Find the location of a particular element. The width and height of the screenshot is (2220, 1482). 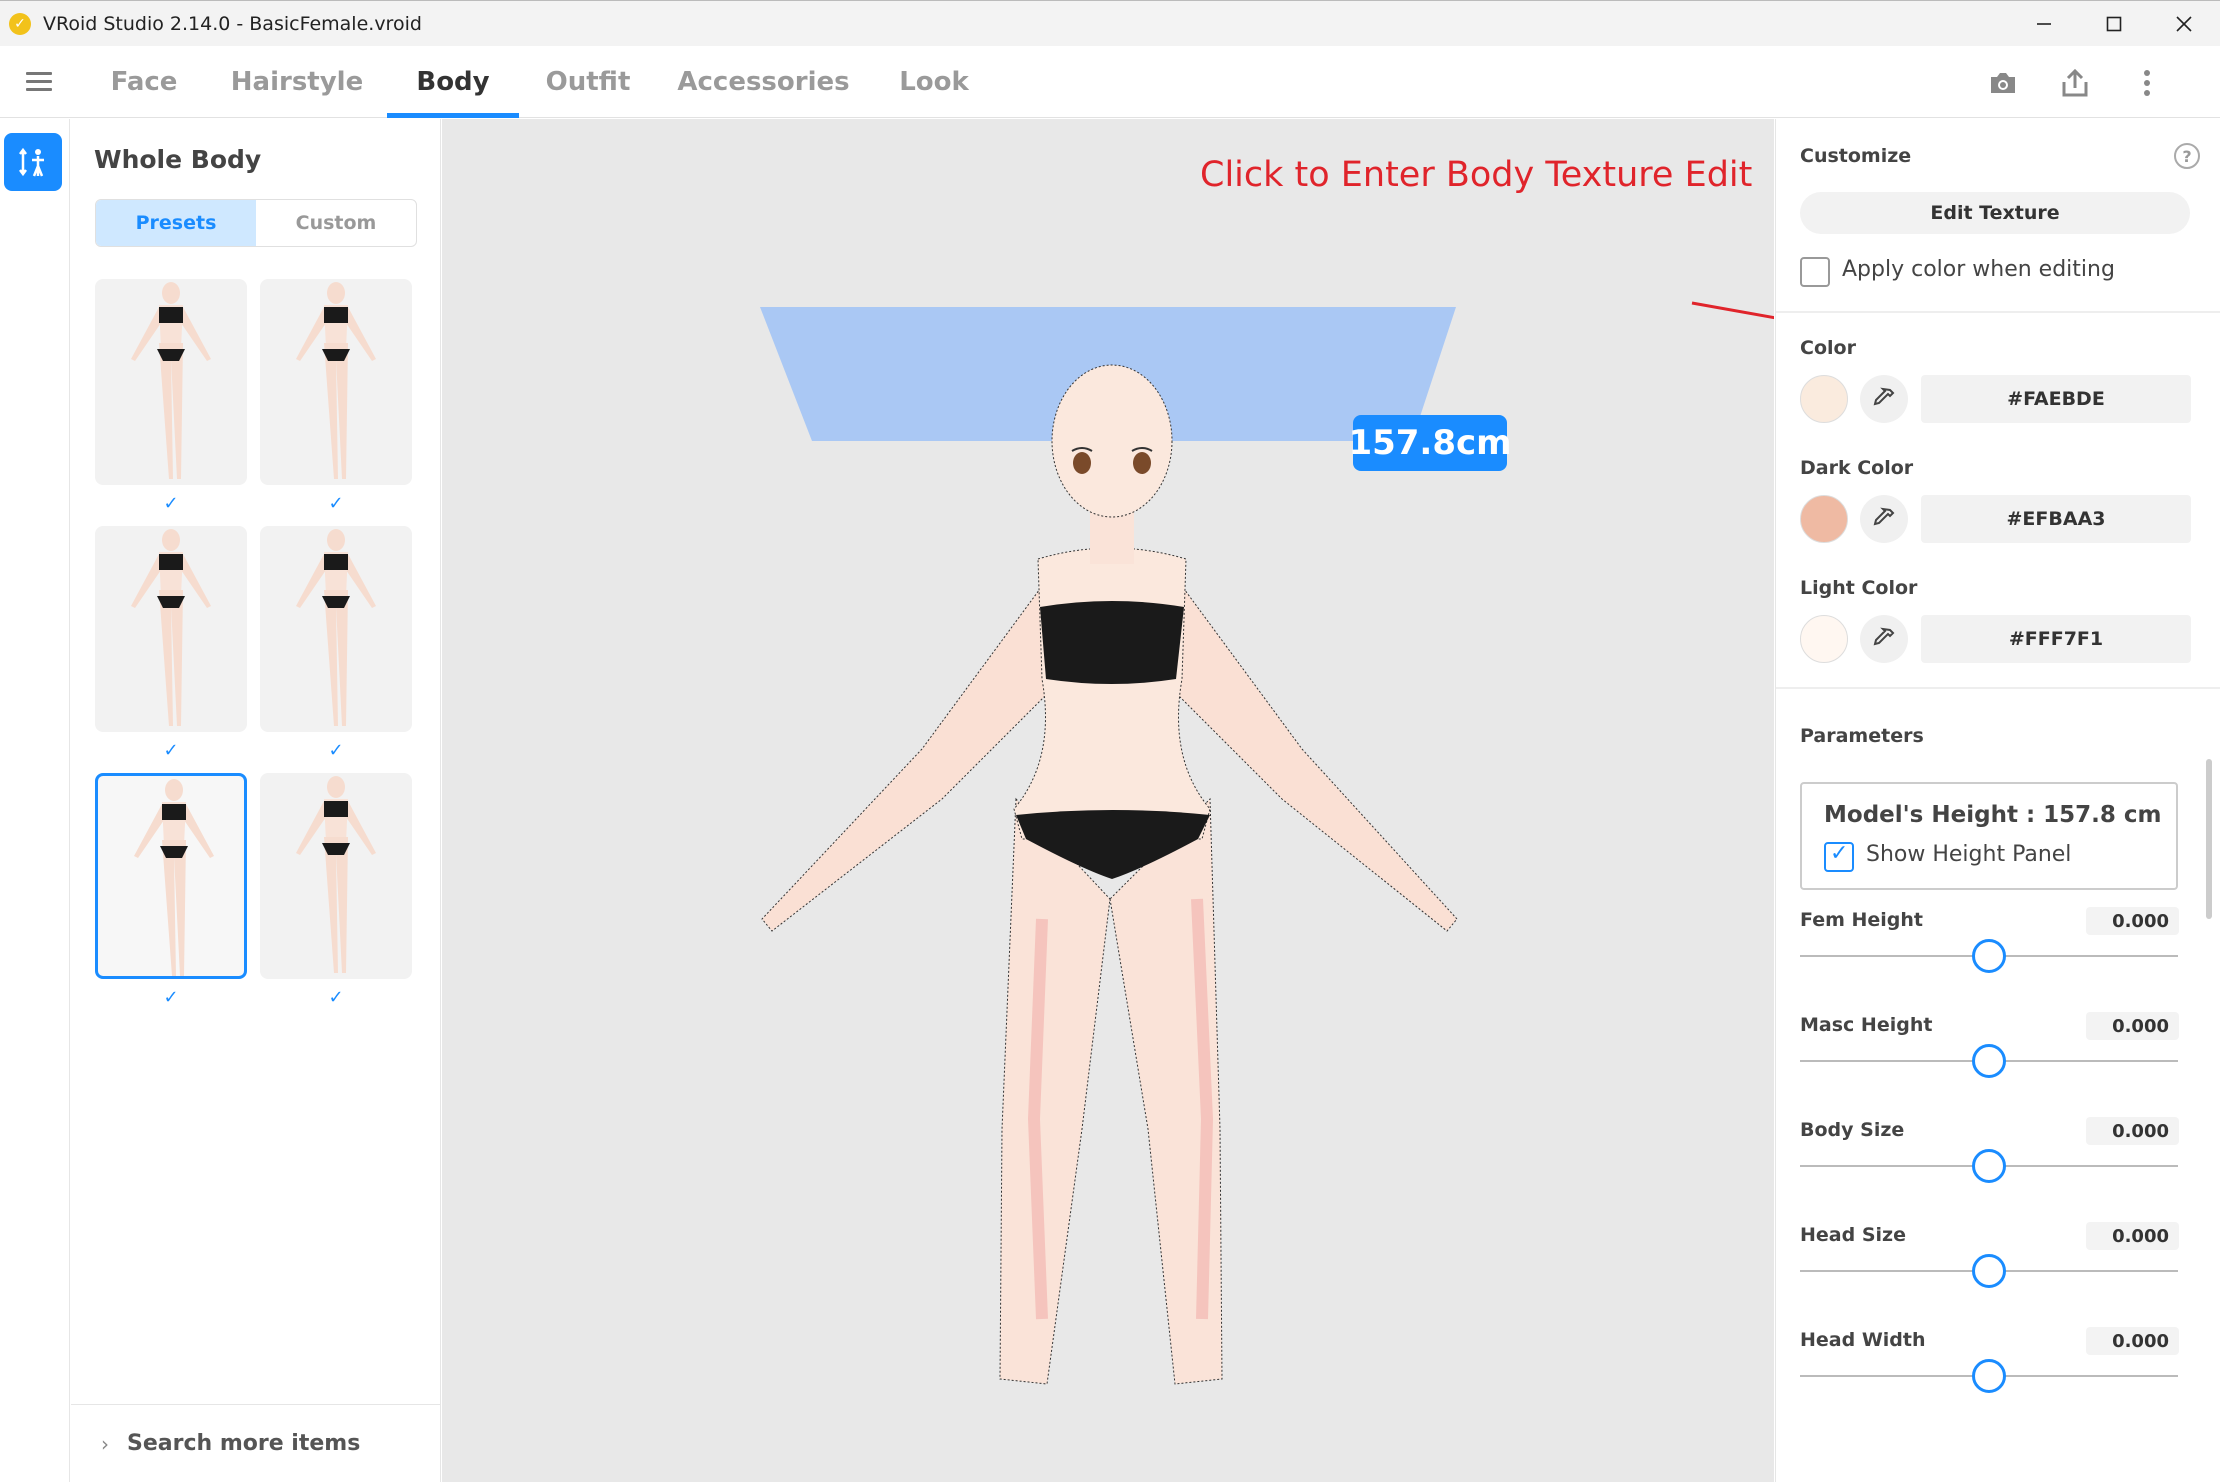

left-rail is located at coordinates (35, 800).